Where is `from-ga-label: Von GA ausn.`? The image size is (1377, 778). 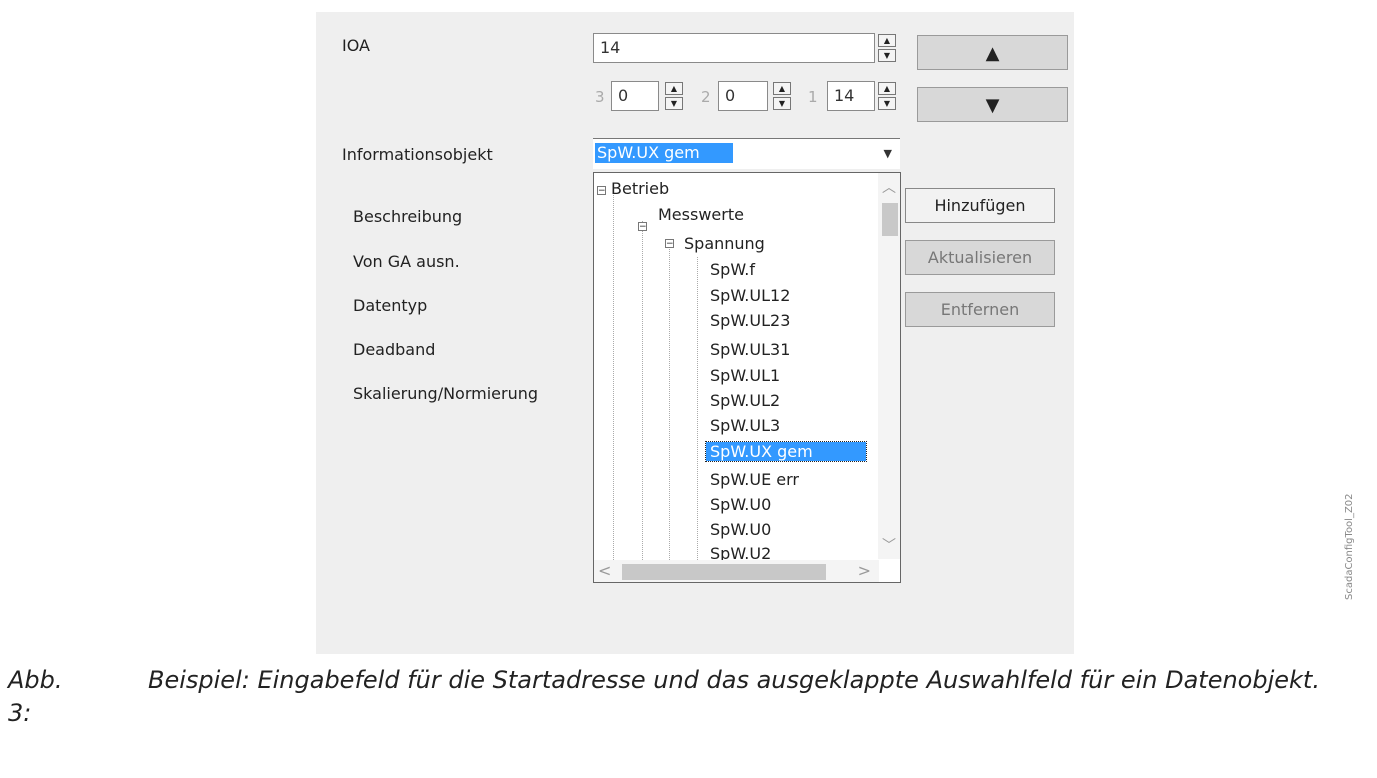
from-ga-label: Von GA ausn. is located at coordinates (406, 261).